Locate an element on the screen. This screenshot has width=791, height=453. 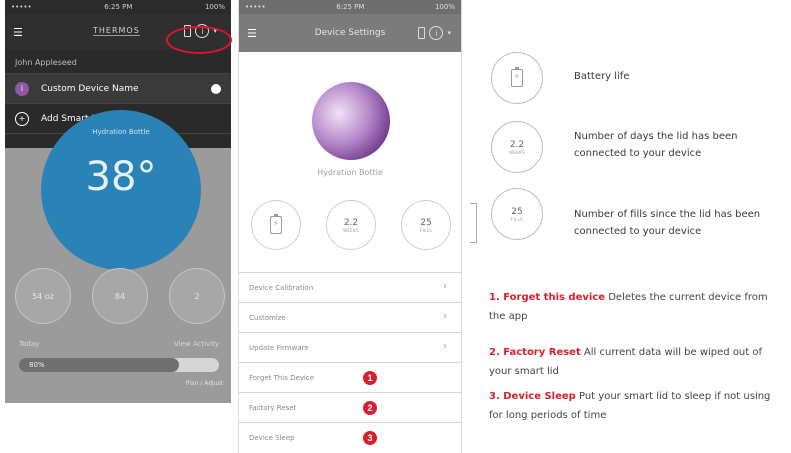
menu-item-device-calibration: Device Calibration › is located at coordinates (350, 287).